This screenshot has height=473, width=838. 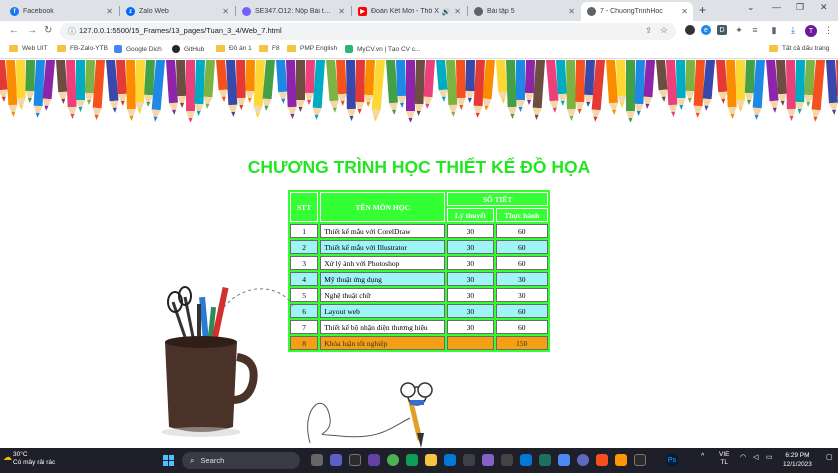 What do you see at coordinates (446, 12) in the screenshot?
I see `audio-icon: 🔊` at bounding box center [446, 12].